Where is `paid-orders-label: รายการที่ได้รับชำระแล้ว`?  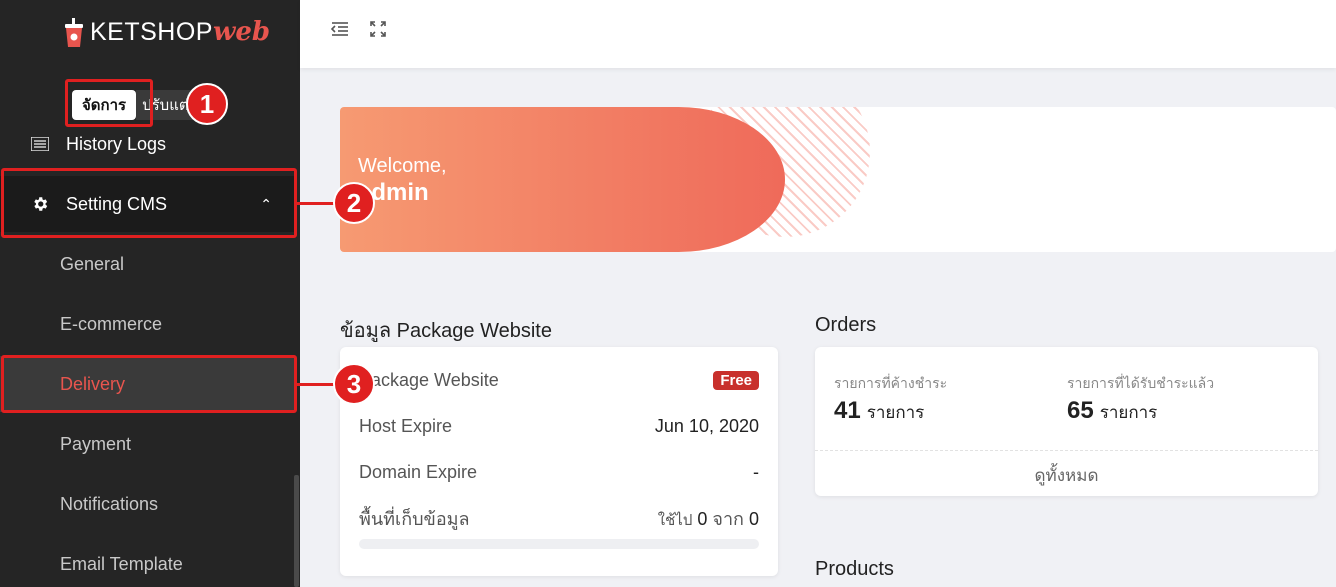 paid-orders-label: รายการที่ได้รับชำระแล้ว is located at coordinates (1141, 383).